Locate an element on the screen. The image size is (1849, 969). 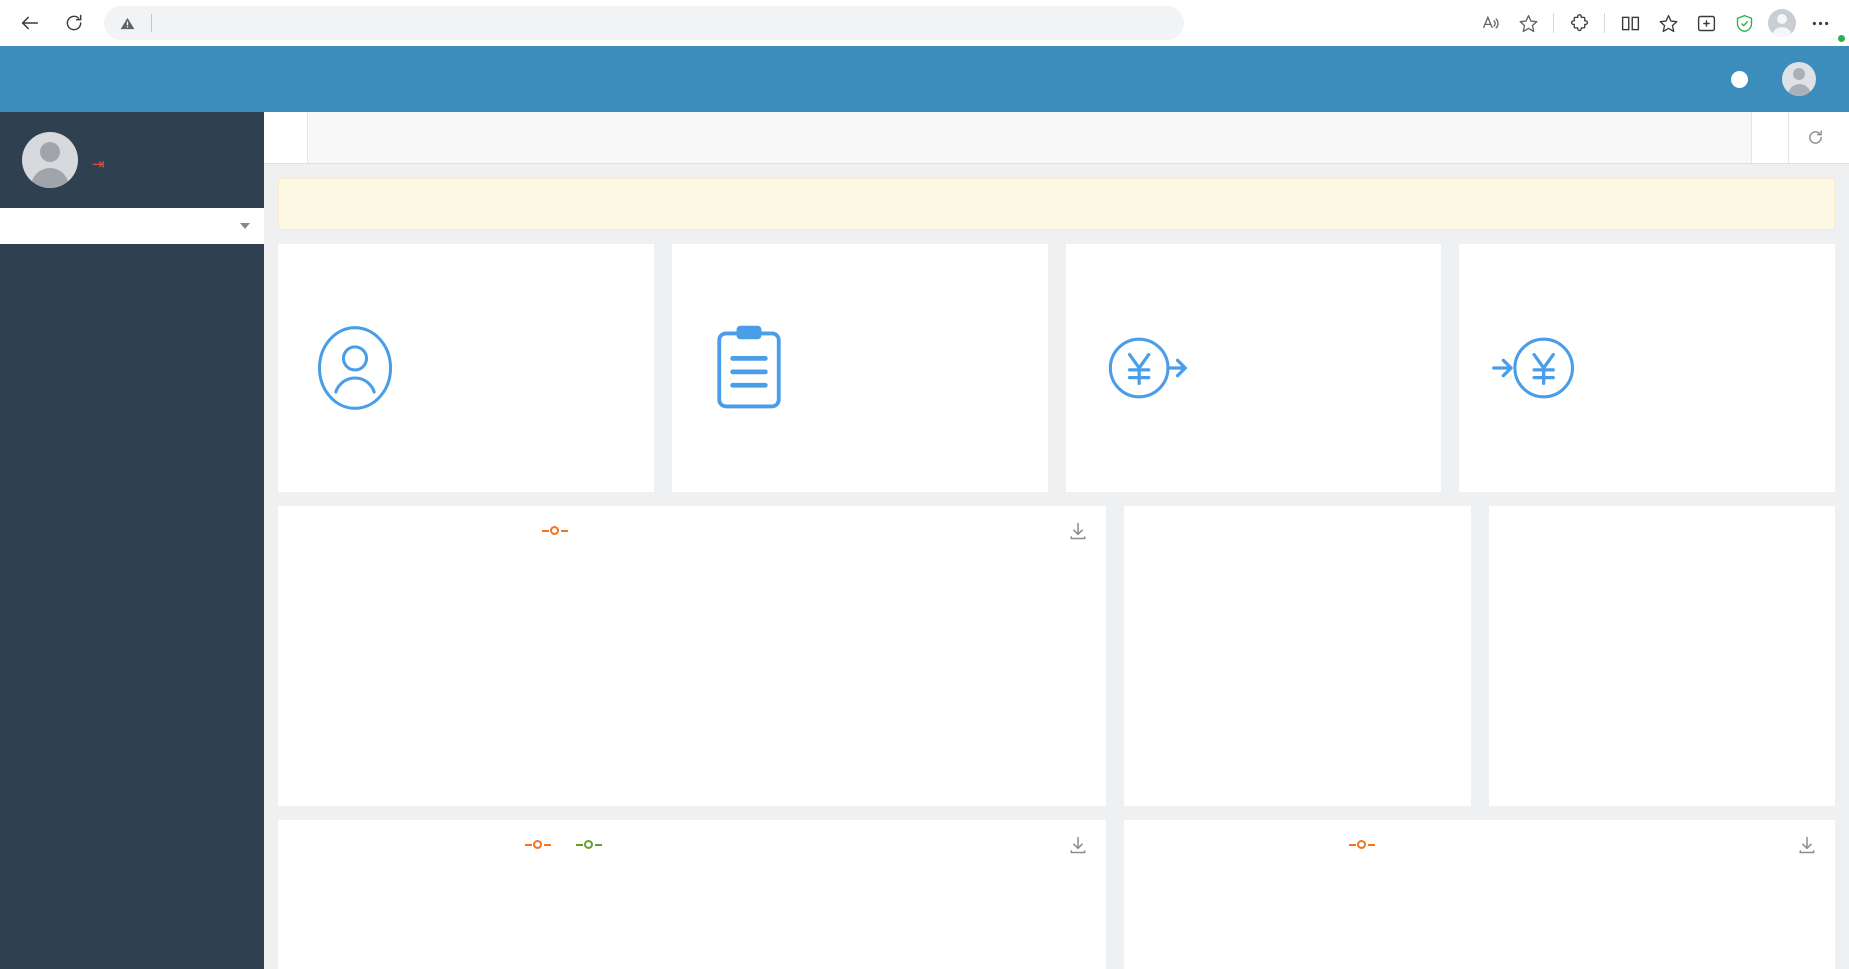
stat-card-today-recharge is located at coordinates (1647, 368).